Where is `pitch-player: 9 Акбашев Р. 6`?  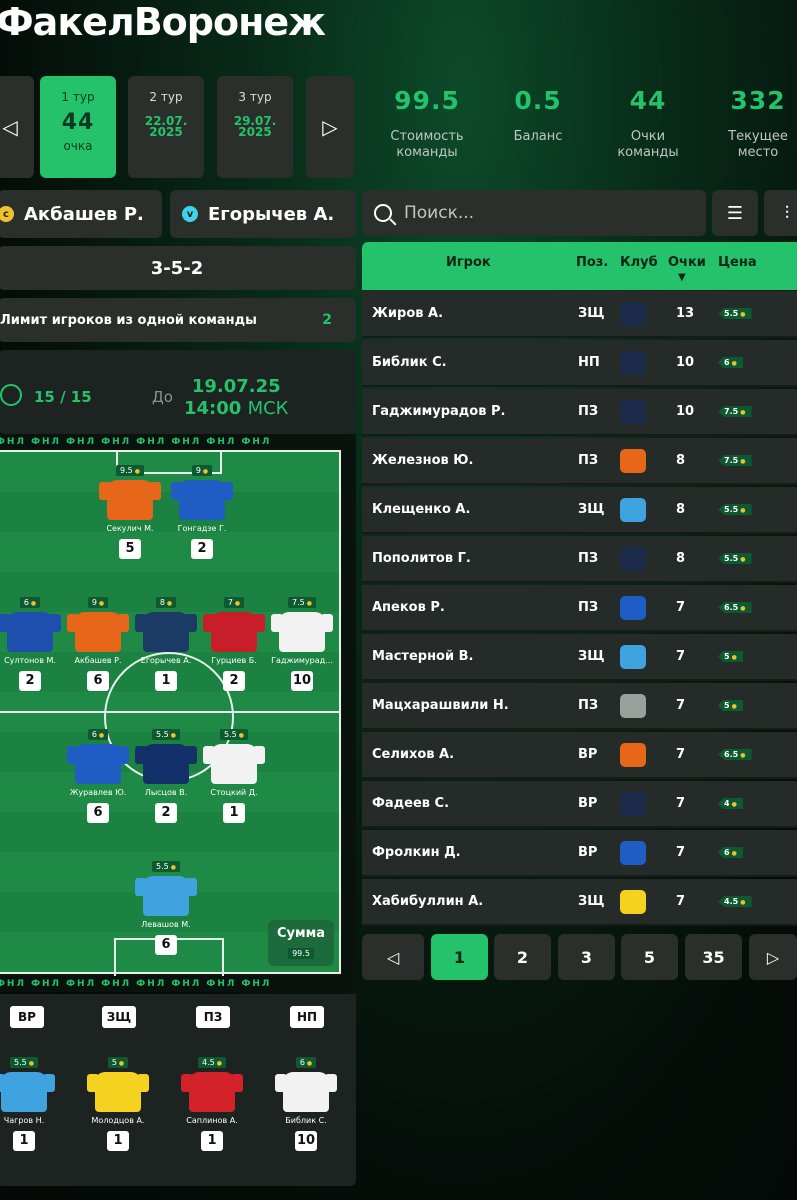 pitch-player: 9 Акбашев Р. 6 is located at coordinates (98, 640).